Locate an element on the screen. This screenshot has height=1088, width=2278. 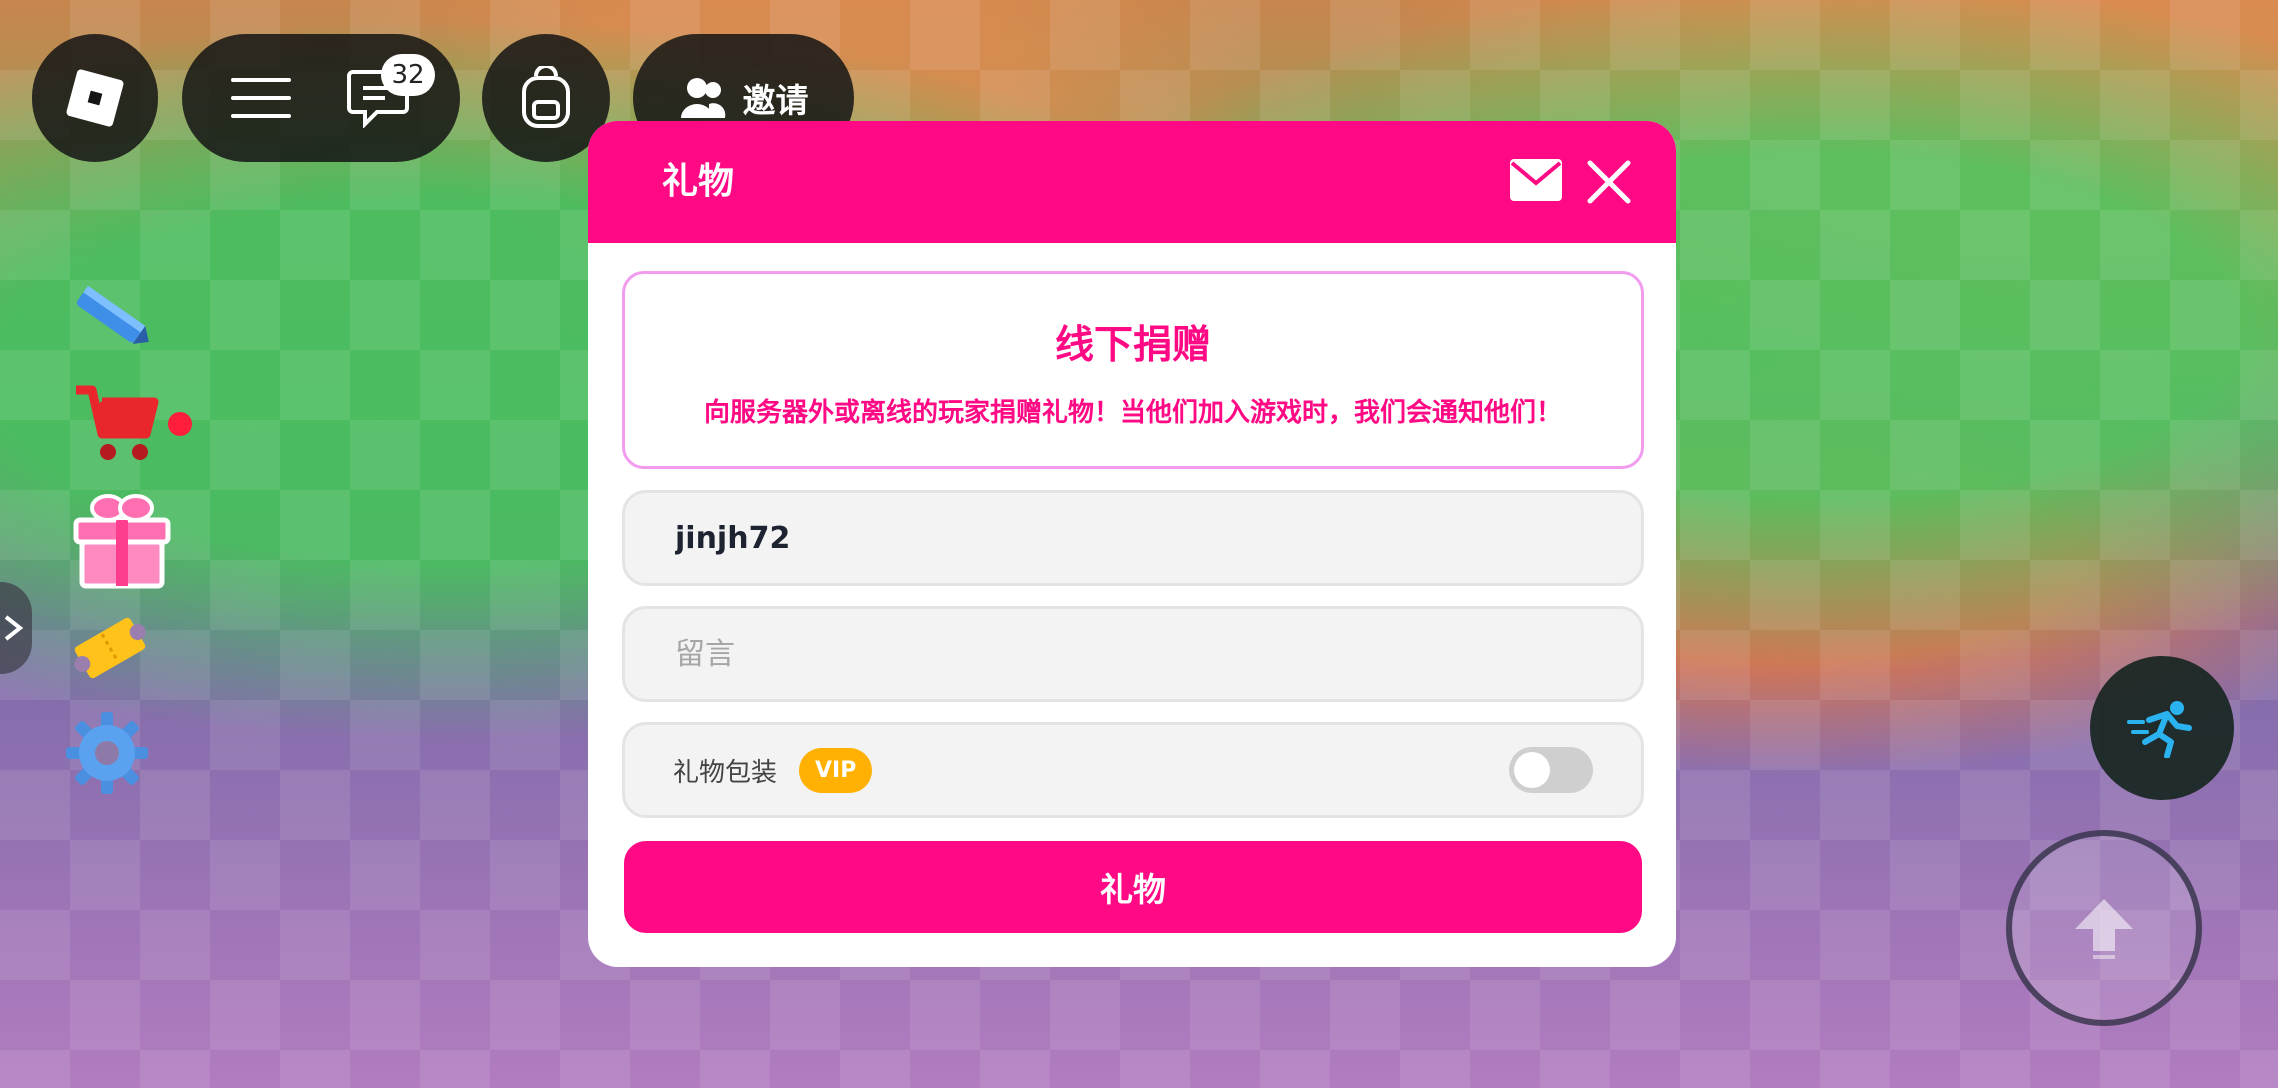
gift-icon is located at coordinates (122, 541).